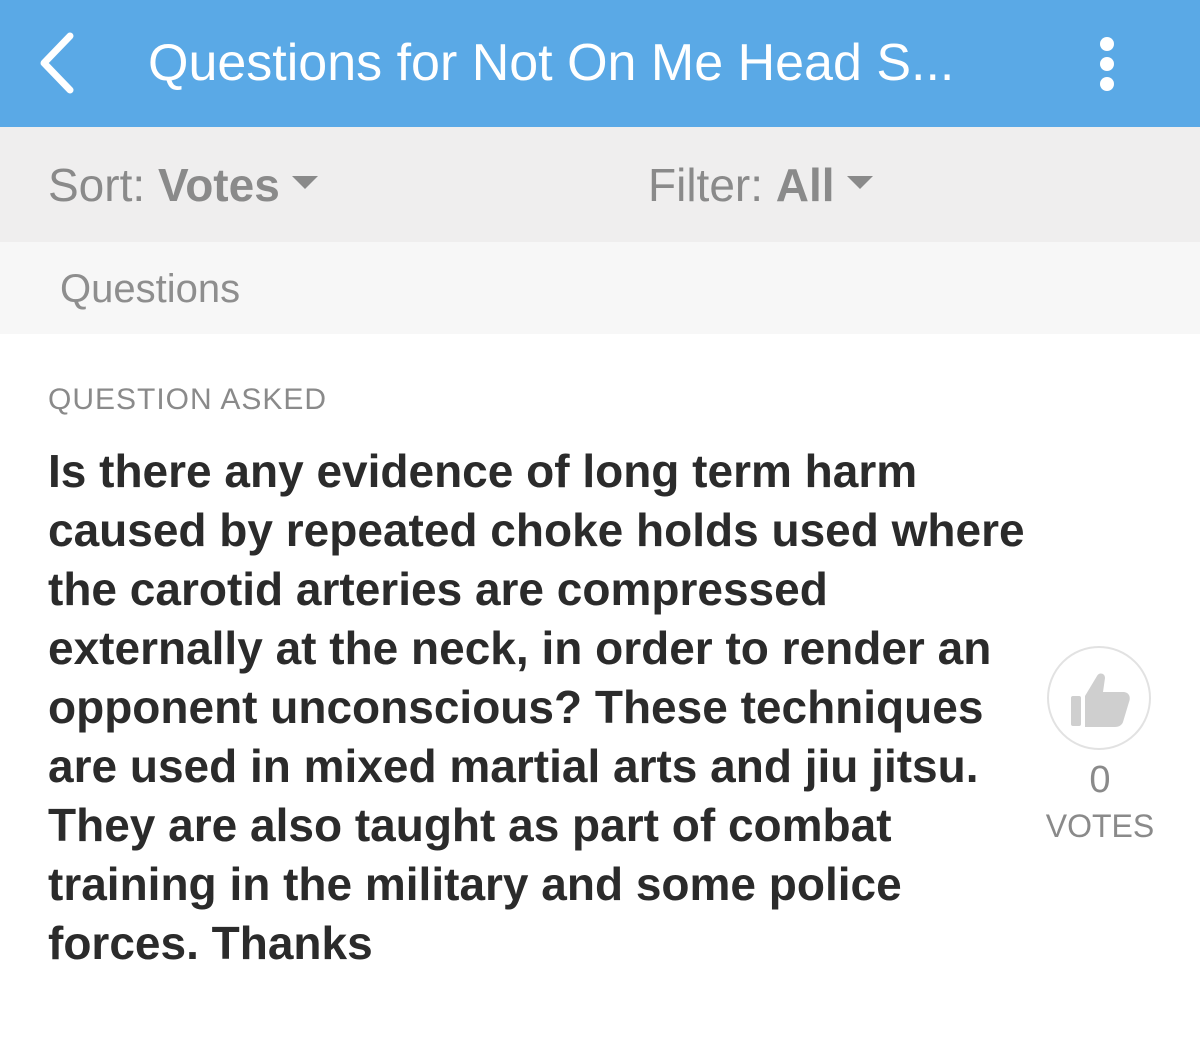 This screenshot has height=1053, width=1200. I want to click on sort-filter-bar: Sort: Votes Filter: All, so click(600, 184).